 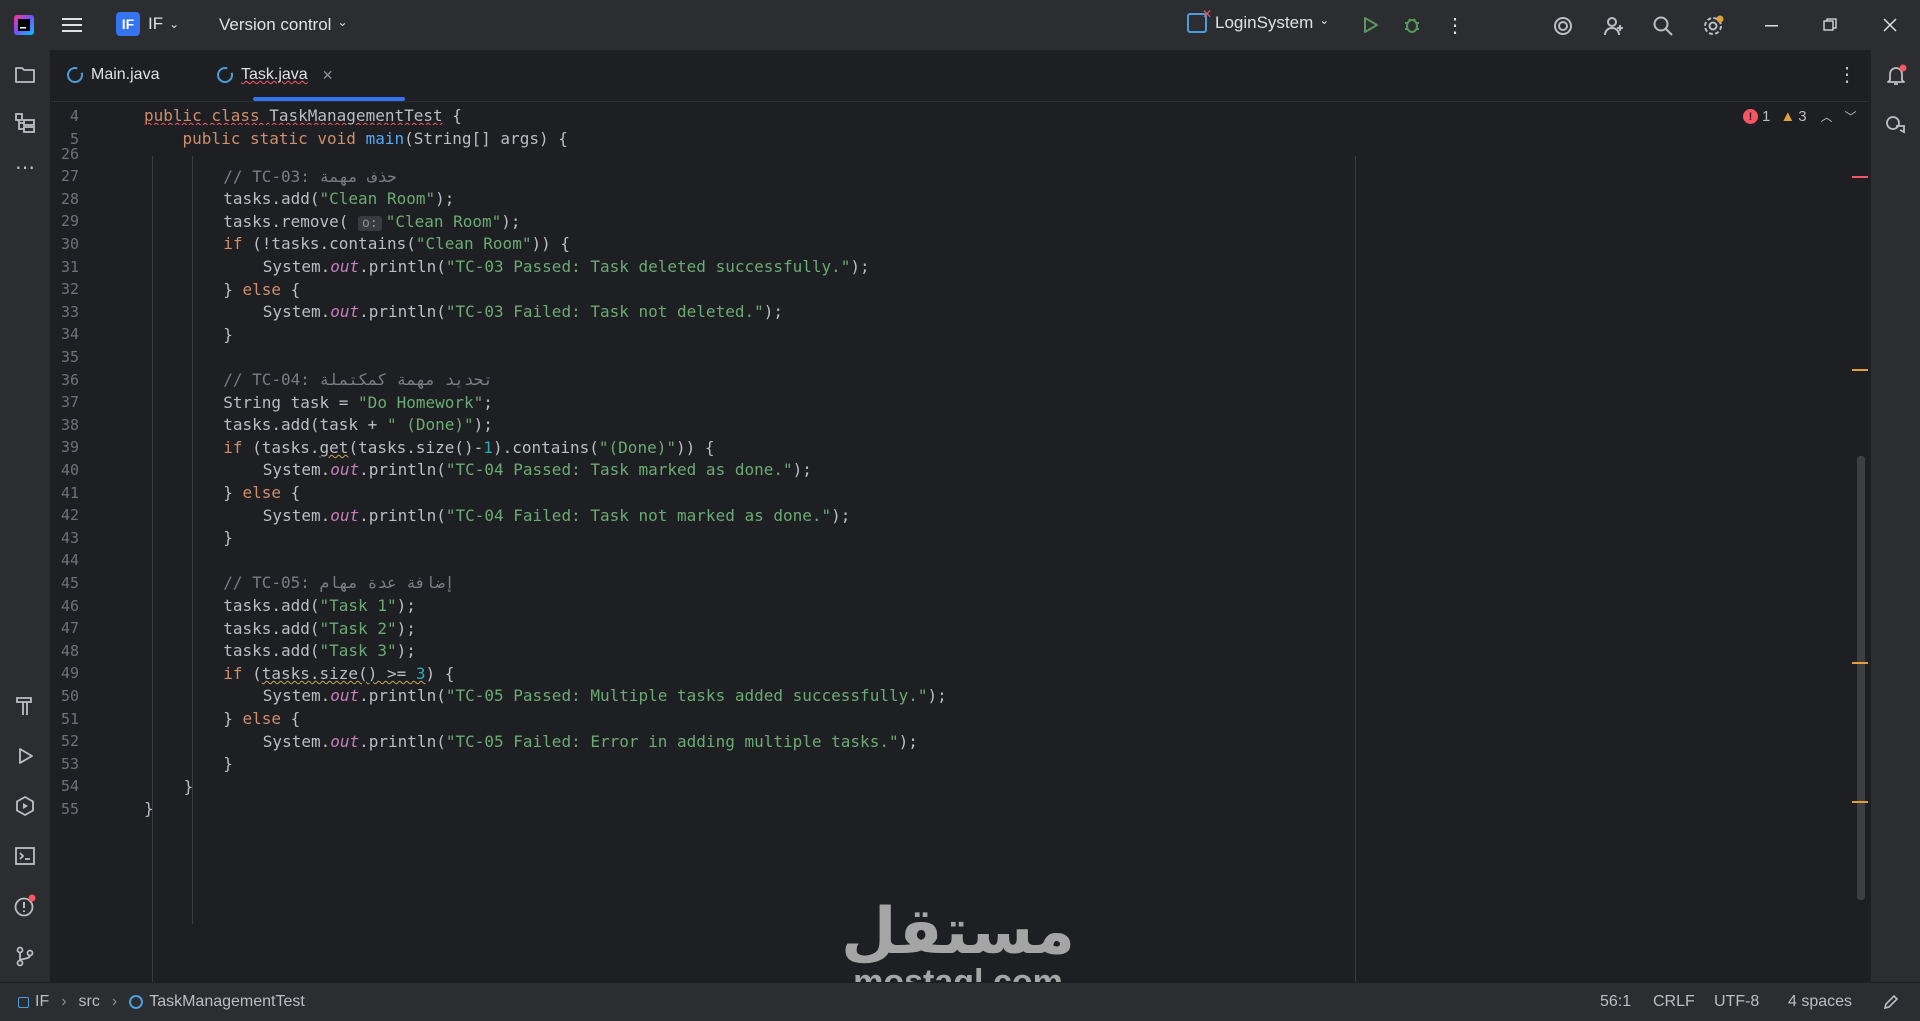 I want to click on line-number: 46, so click(x=69, y=605).